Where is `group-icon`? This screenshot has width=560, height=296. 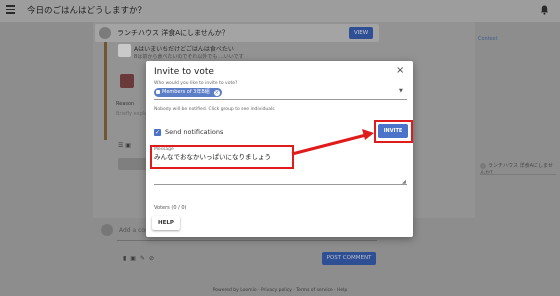 group-icon is located at coordinates (158, 91).